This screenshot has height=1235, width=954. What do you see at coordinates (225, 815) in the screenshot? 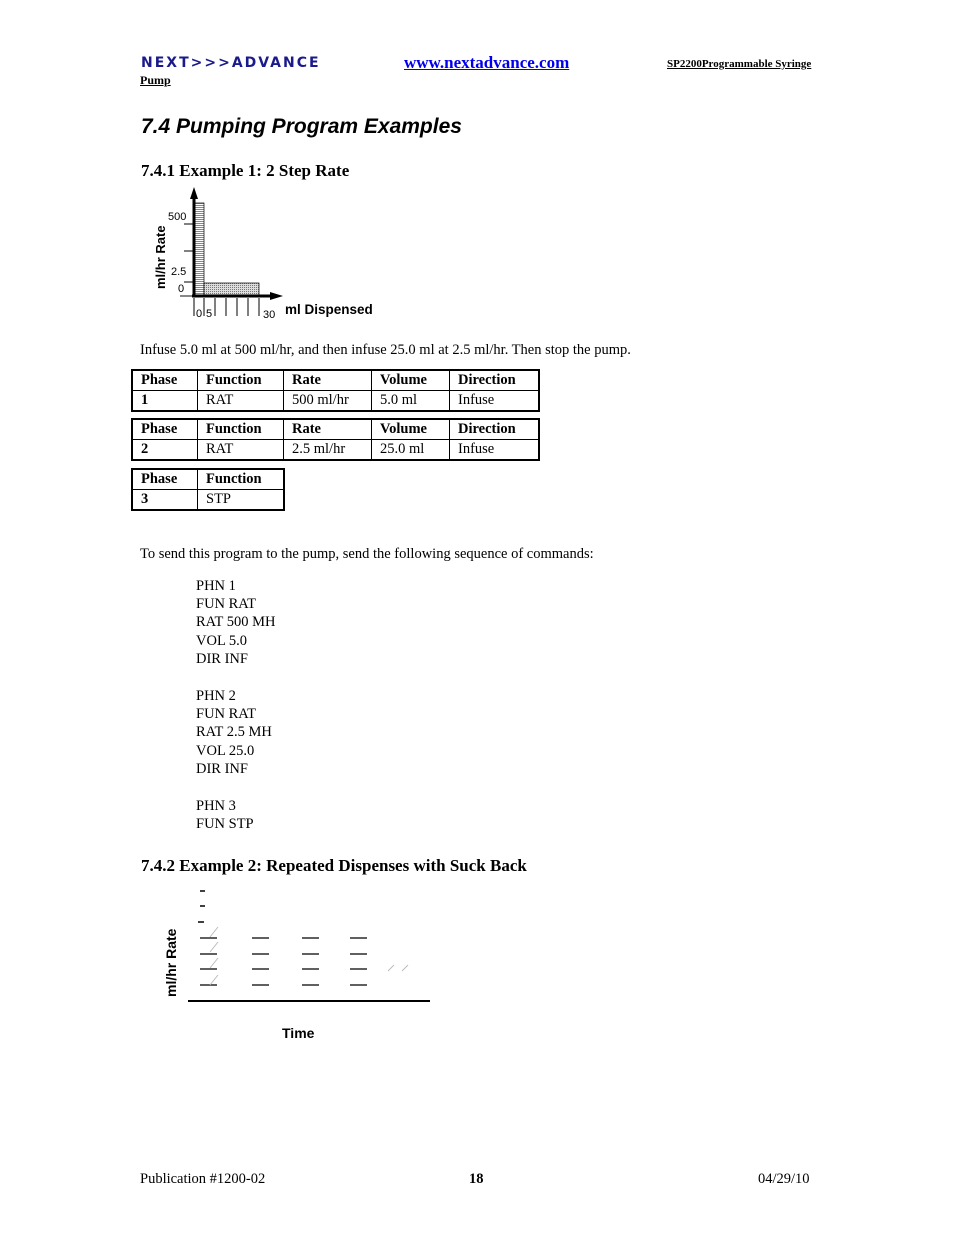
I see `command-block-3: PHN 3 FUN STP` at bounding box center [225, 815].